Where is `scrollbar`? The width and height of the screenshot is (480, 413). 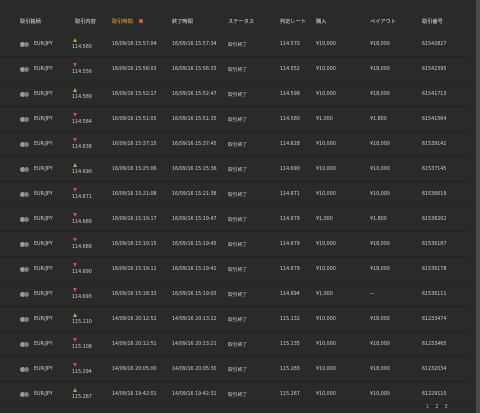 scrollbar is located at coordinates (478, 206).